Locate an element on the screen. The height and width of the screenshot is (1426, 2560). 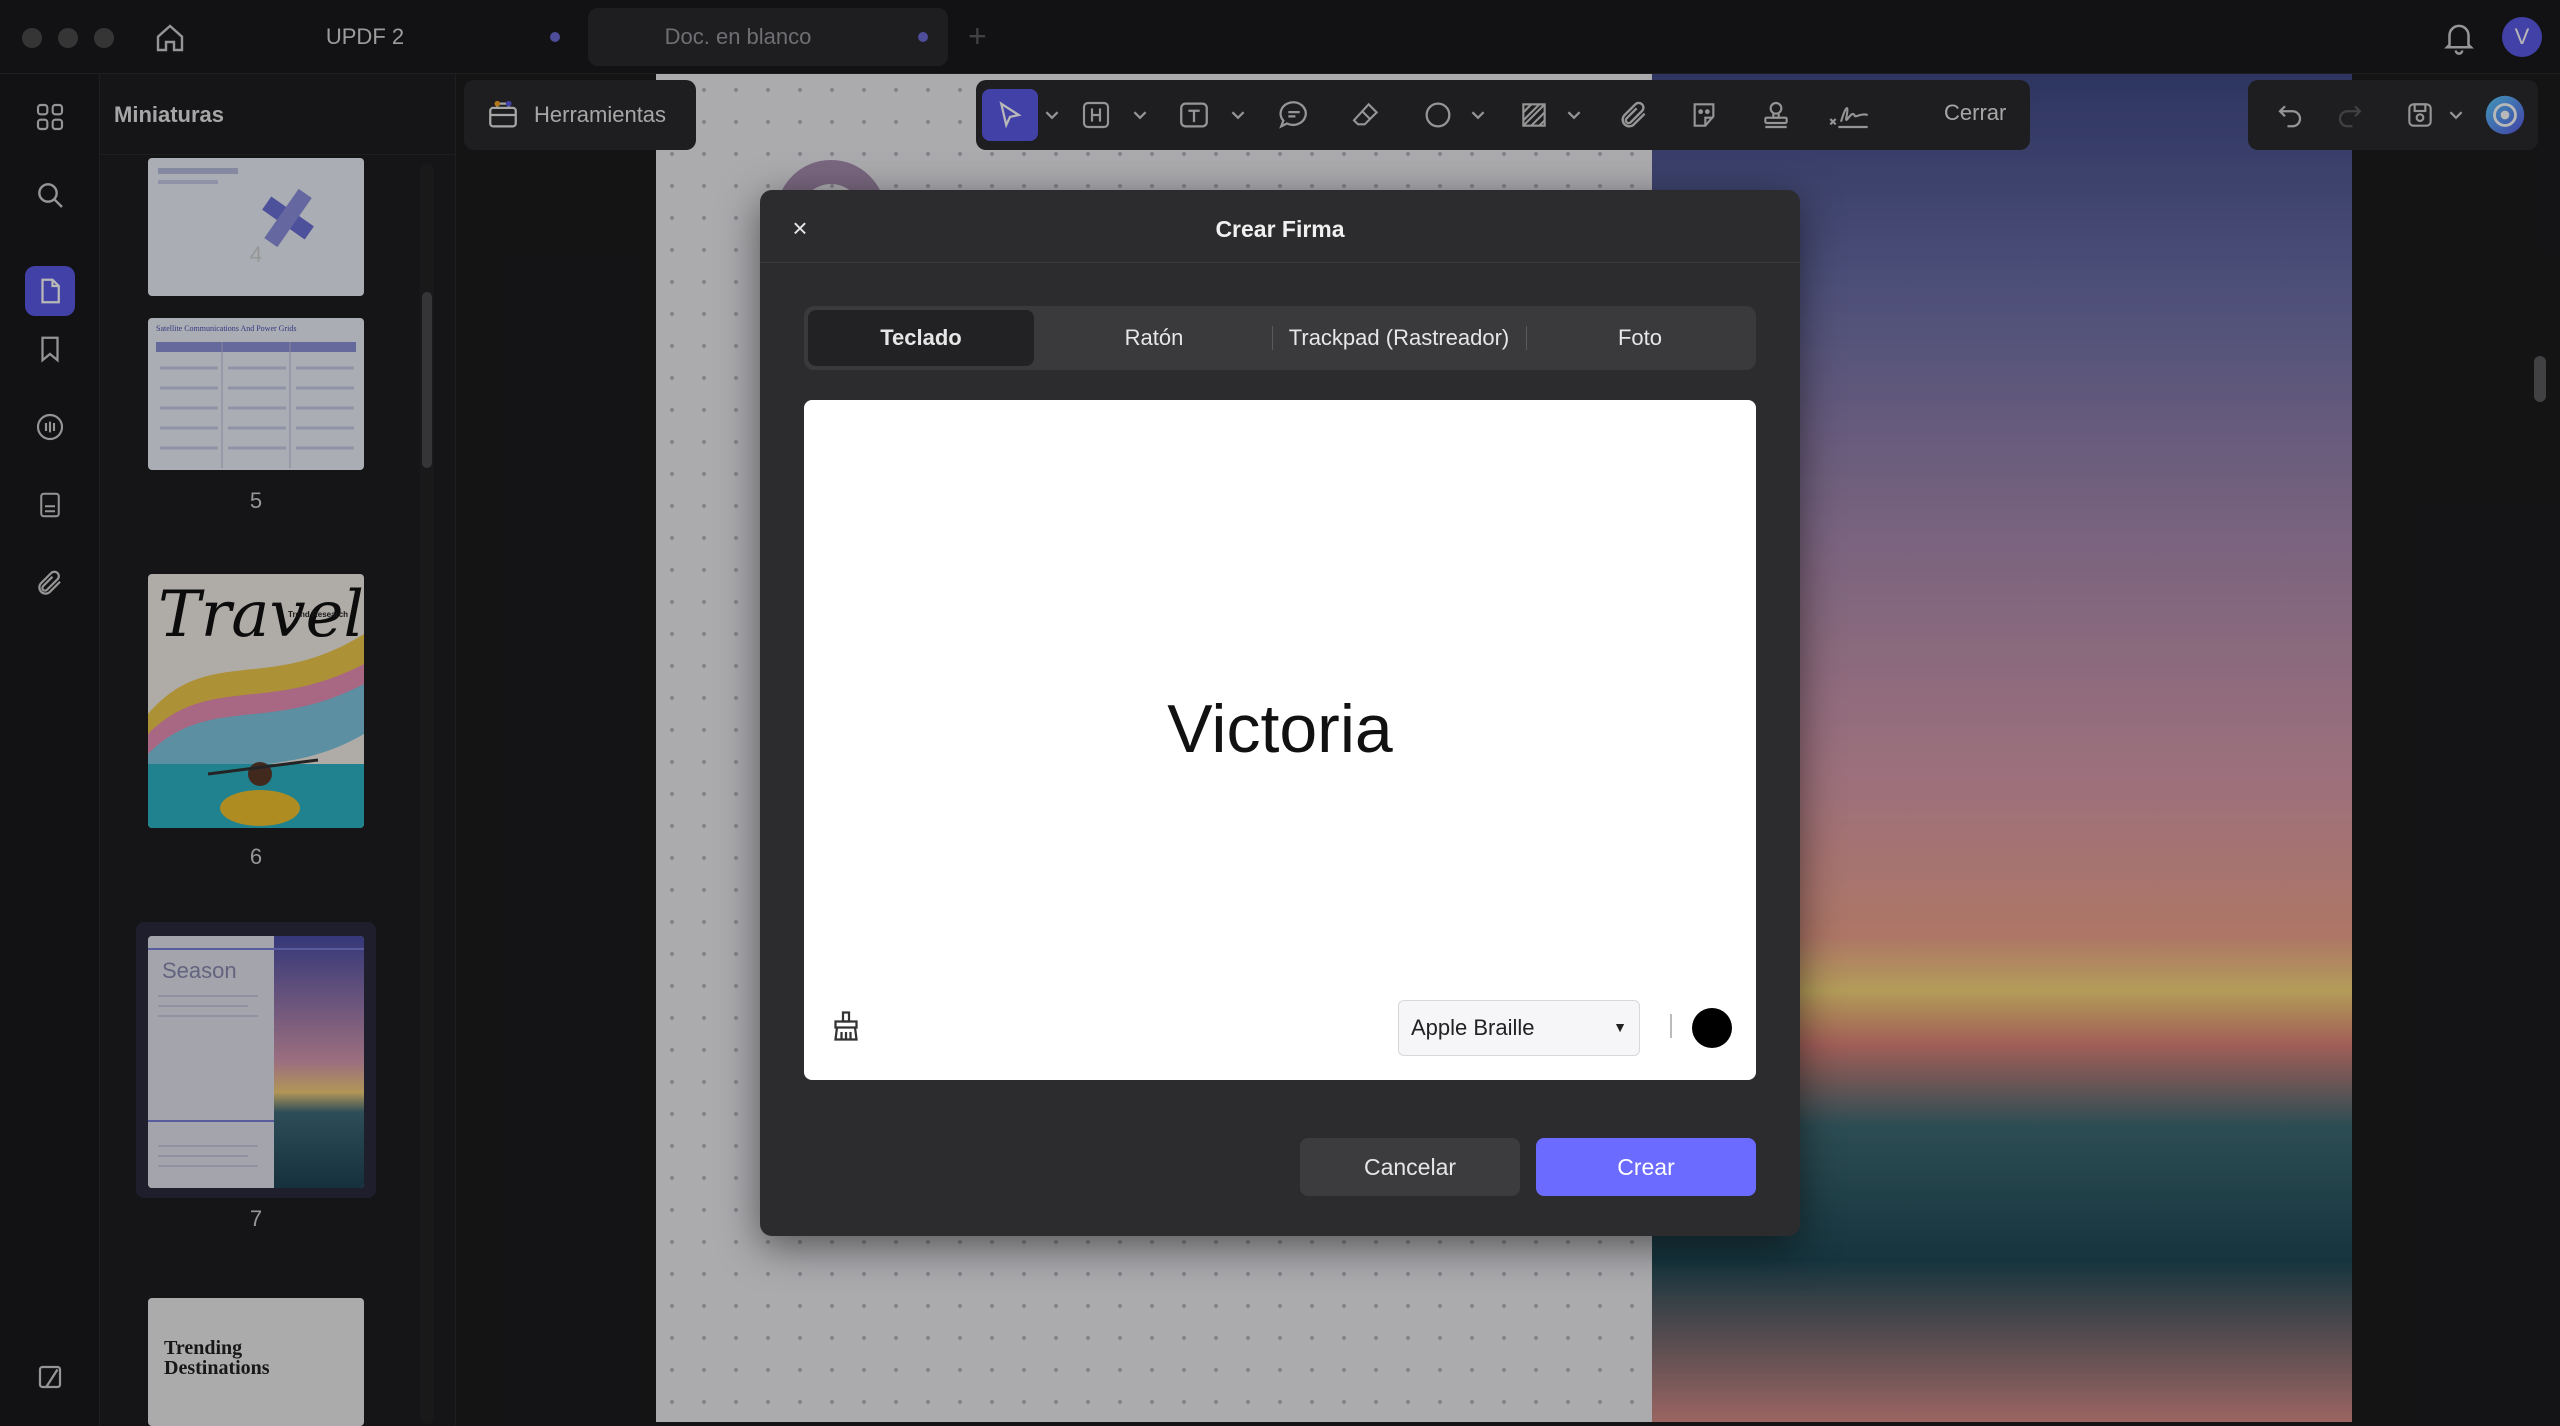
toolbar-separator is located at coordinates (1671, 1026).